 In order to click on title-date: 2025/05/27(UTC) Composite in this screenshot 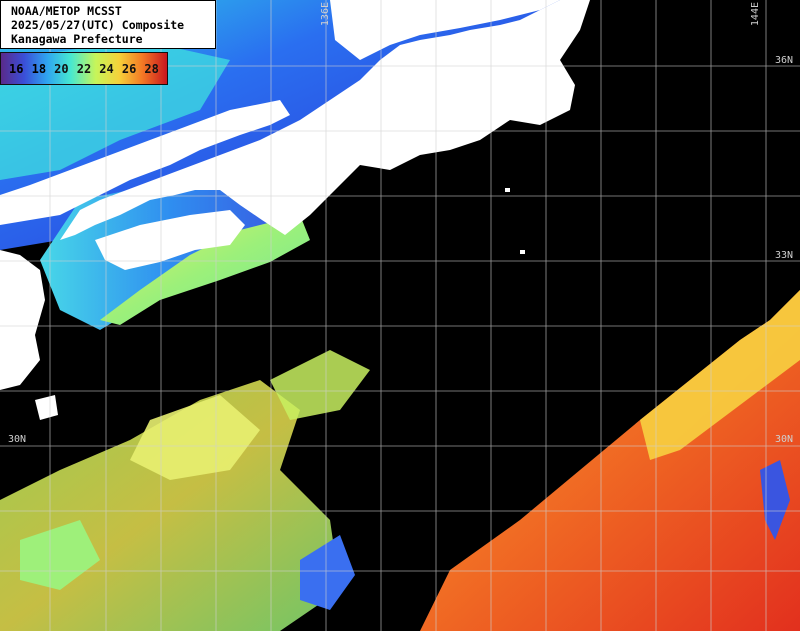, I will do `click(98, 25)`.